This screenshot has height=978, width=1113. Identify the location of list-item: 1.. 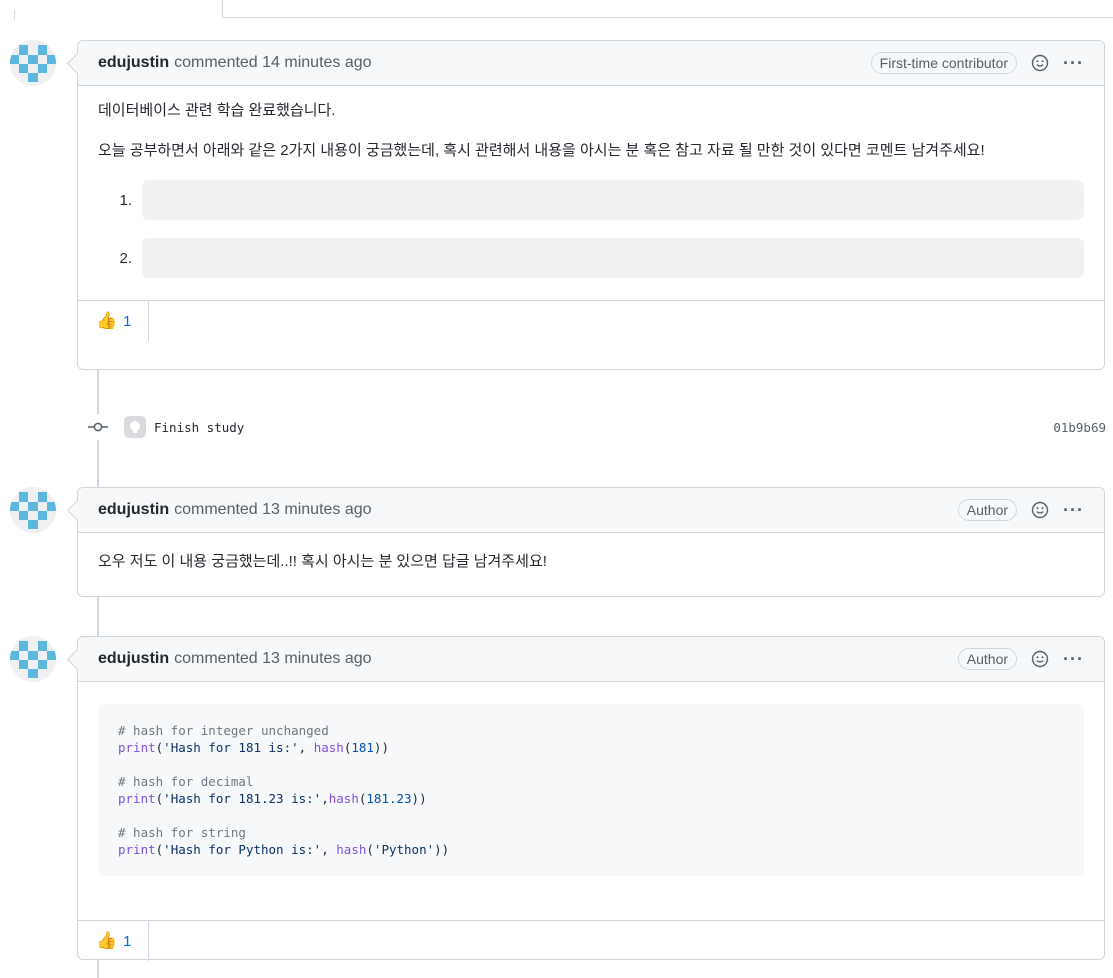
(591, 200).